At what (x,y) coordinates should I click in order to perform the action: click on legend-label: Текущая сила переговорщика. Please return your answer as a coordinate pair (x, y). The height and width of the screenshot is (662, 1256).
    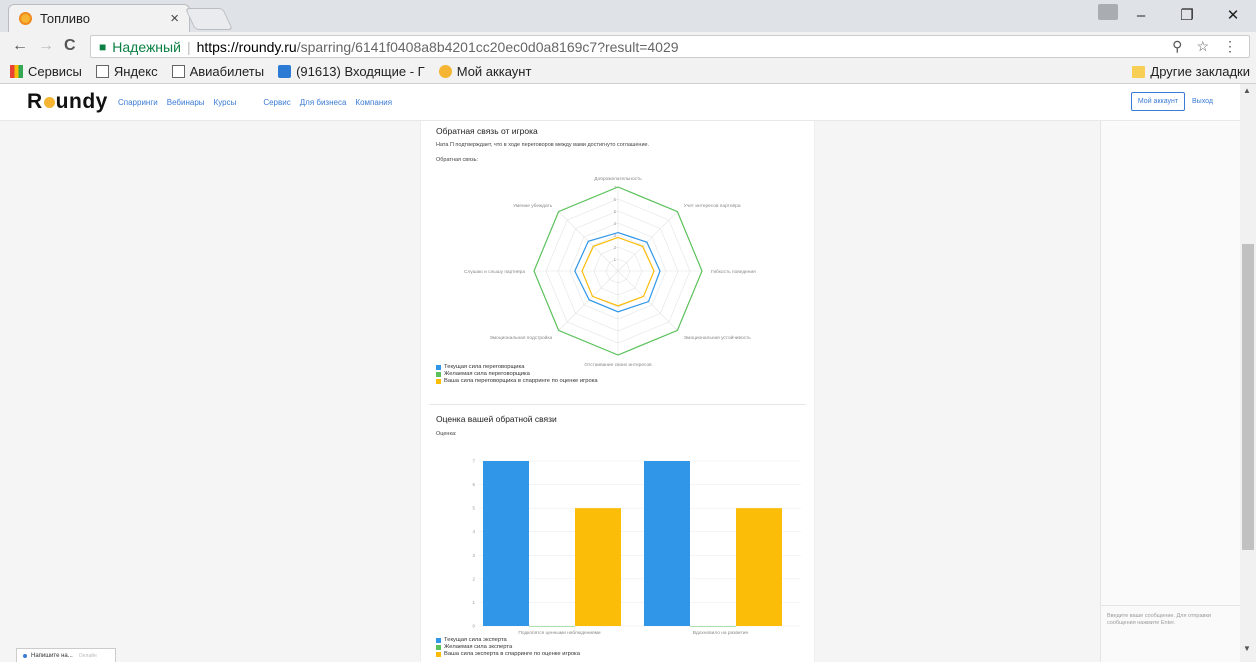
    Looking at the image, I should click on (484, 367).